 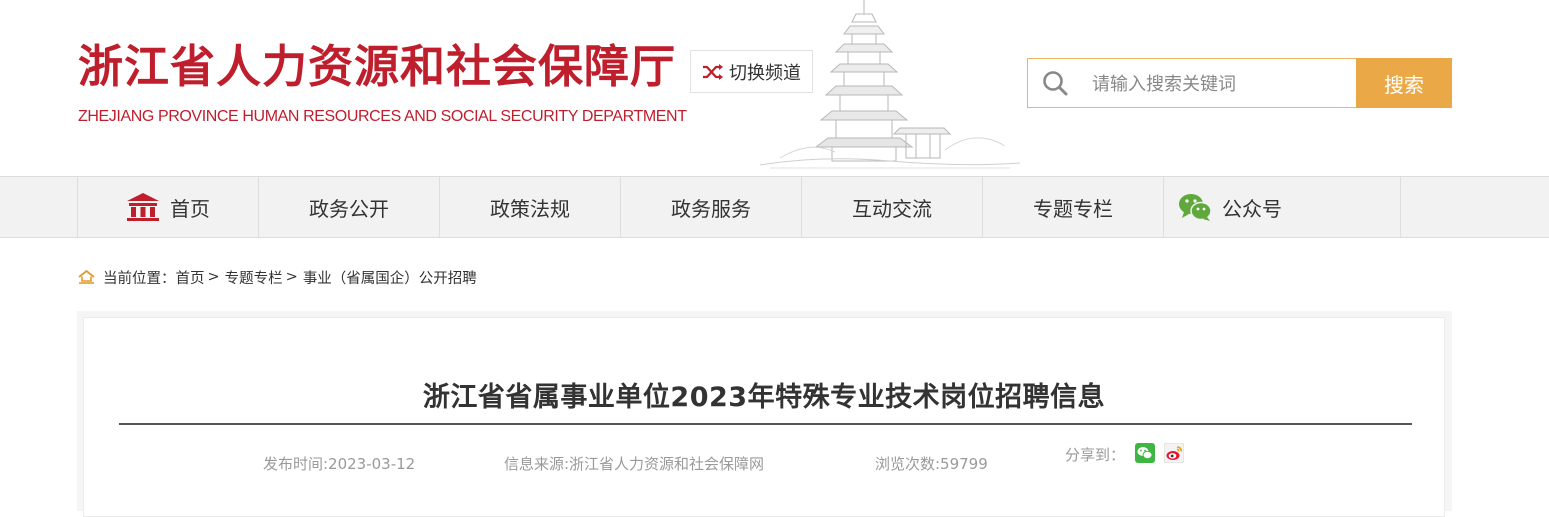 I want to click on breadcrumb-home-link: 首页, so click(x=190, y=277).